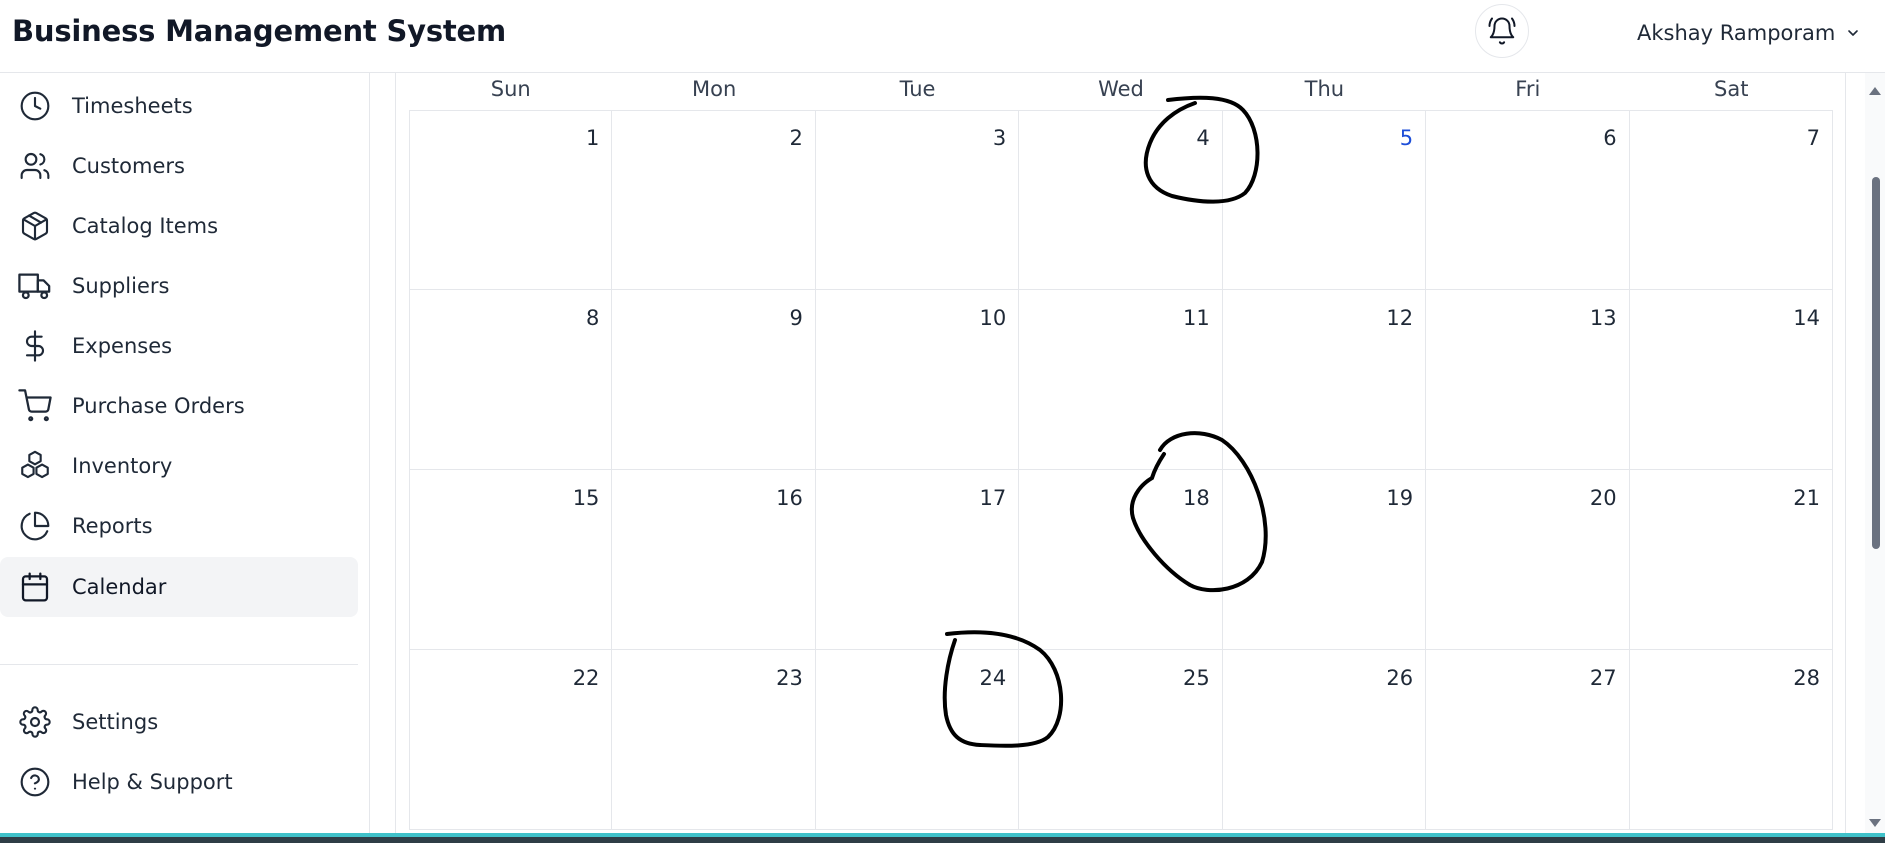  I want to click on users-icon, so click(35, 166).